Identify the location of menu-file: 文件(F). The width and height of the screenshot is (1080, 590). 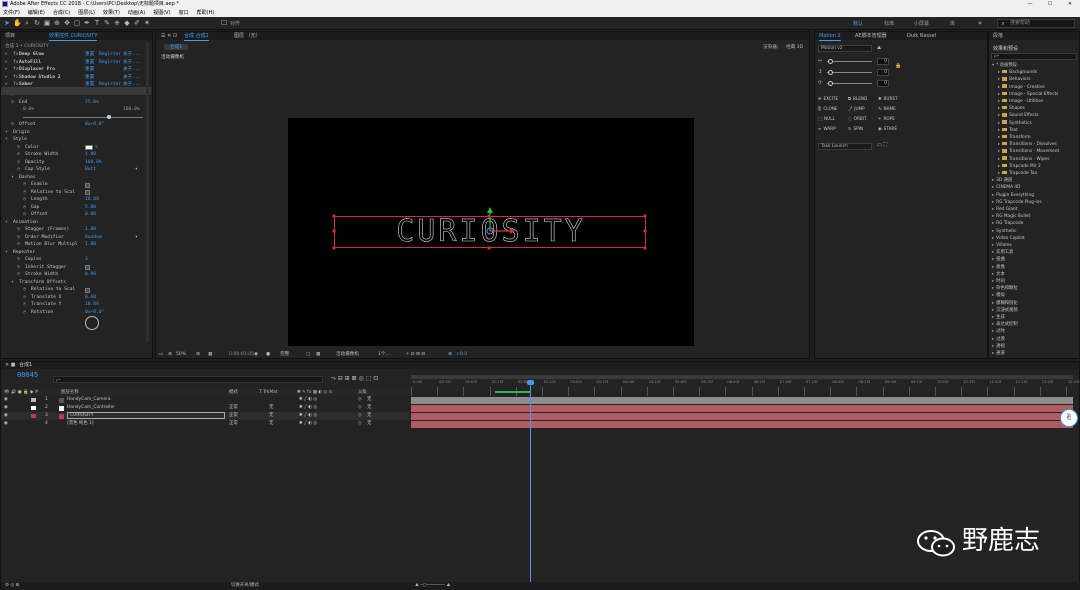
(11, 13).